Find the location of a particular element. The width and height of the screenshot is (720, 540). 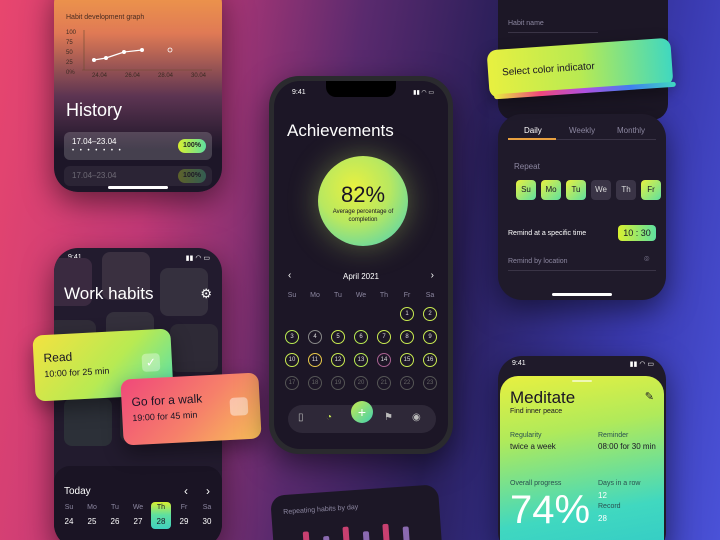

habit-card-walk: Go for a walk 19:00 for 45 min is located at coordinates (191, 409).